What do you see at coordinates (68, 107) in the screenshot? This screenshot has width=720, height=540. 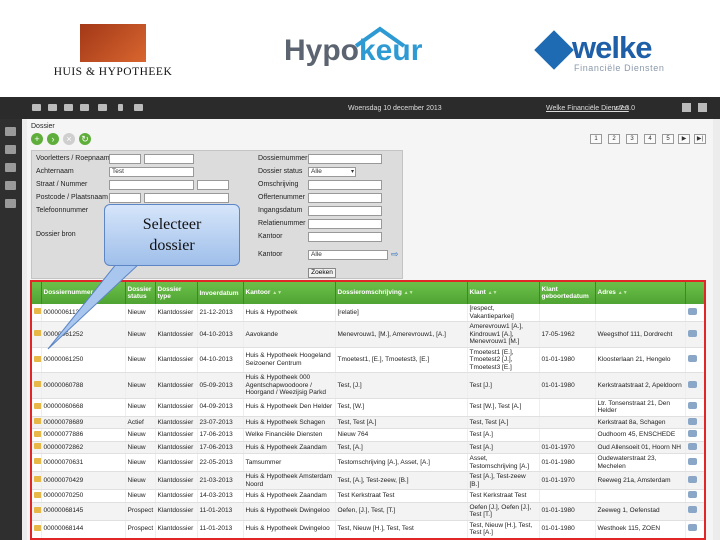 I see `mail-icon` at bounding box center [68, 107].